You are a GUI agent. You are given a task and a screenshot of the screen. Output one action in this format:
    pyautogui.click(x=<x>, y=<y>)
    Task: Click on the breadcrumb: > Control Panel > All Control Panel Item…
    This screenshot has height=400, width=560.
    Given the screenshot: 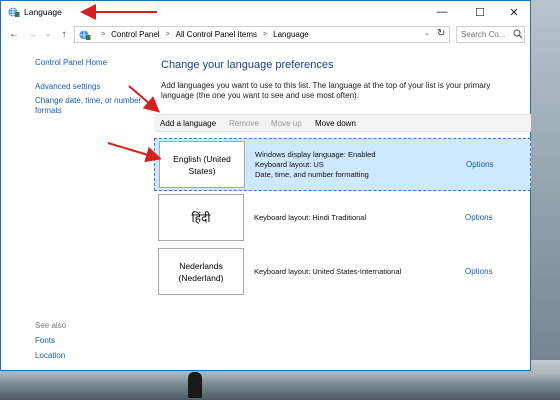 What is the action you would take?
    pyautogui.click(x=202, y=34)
    